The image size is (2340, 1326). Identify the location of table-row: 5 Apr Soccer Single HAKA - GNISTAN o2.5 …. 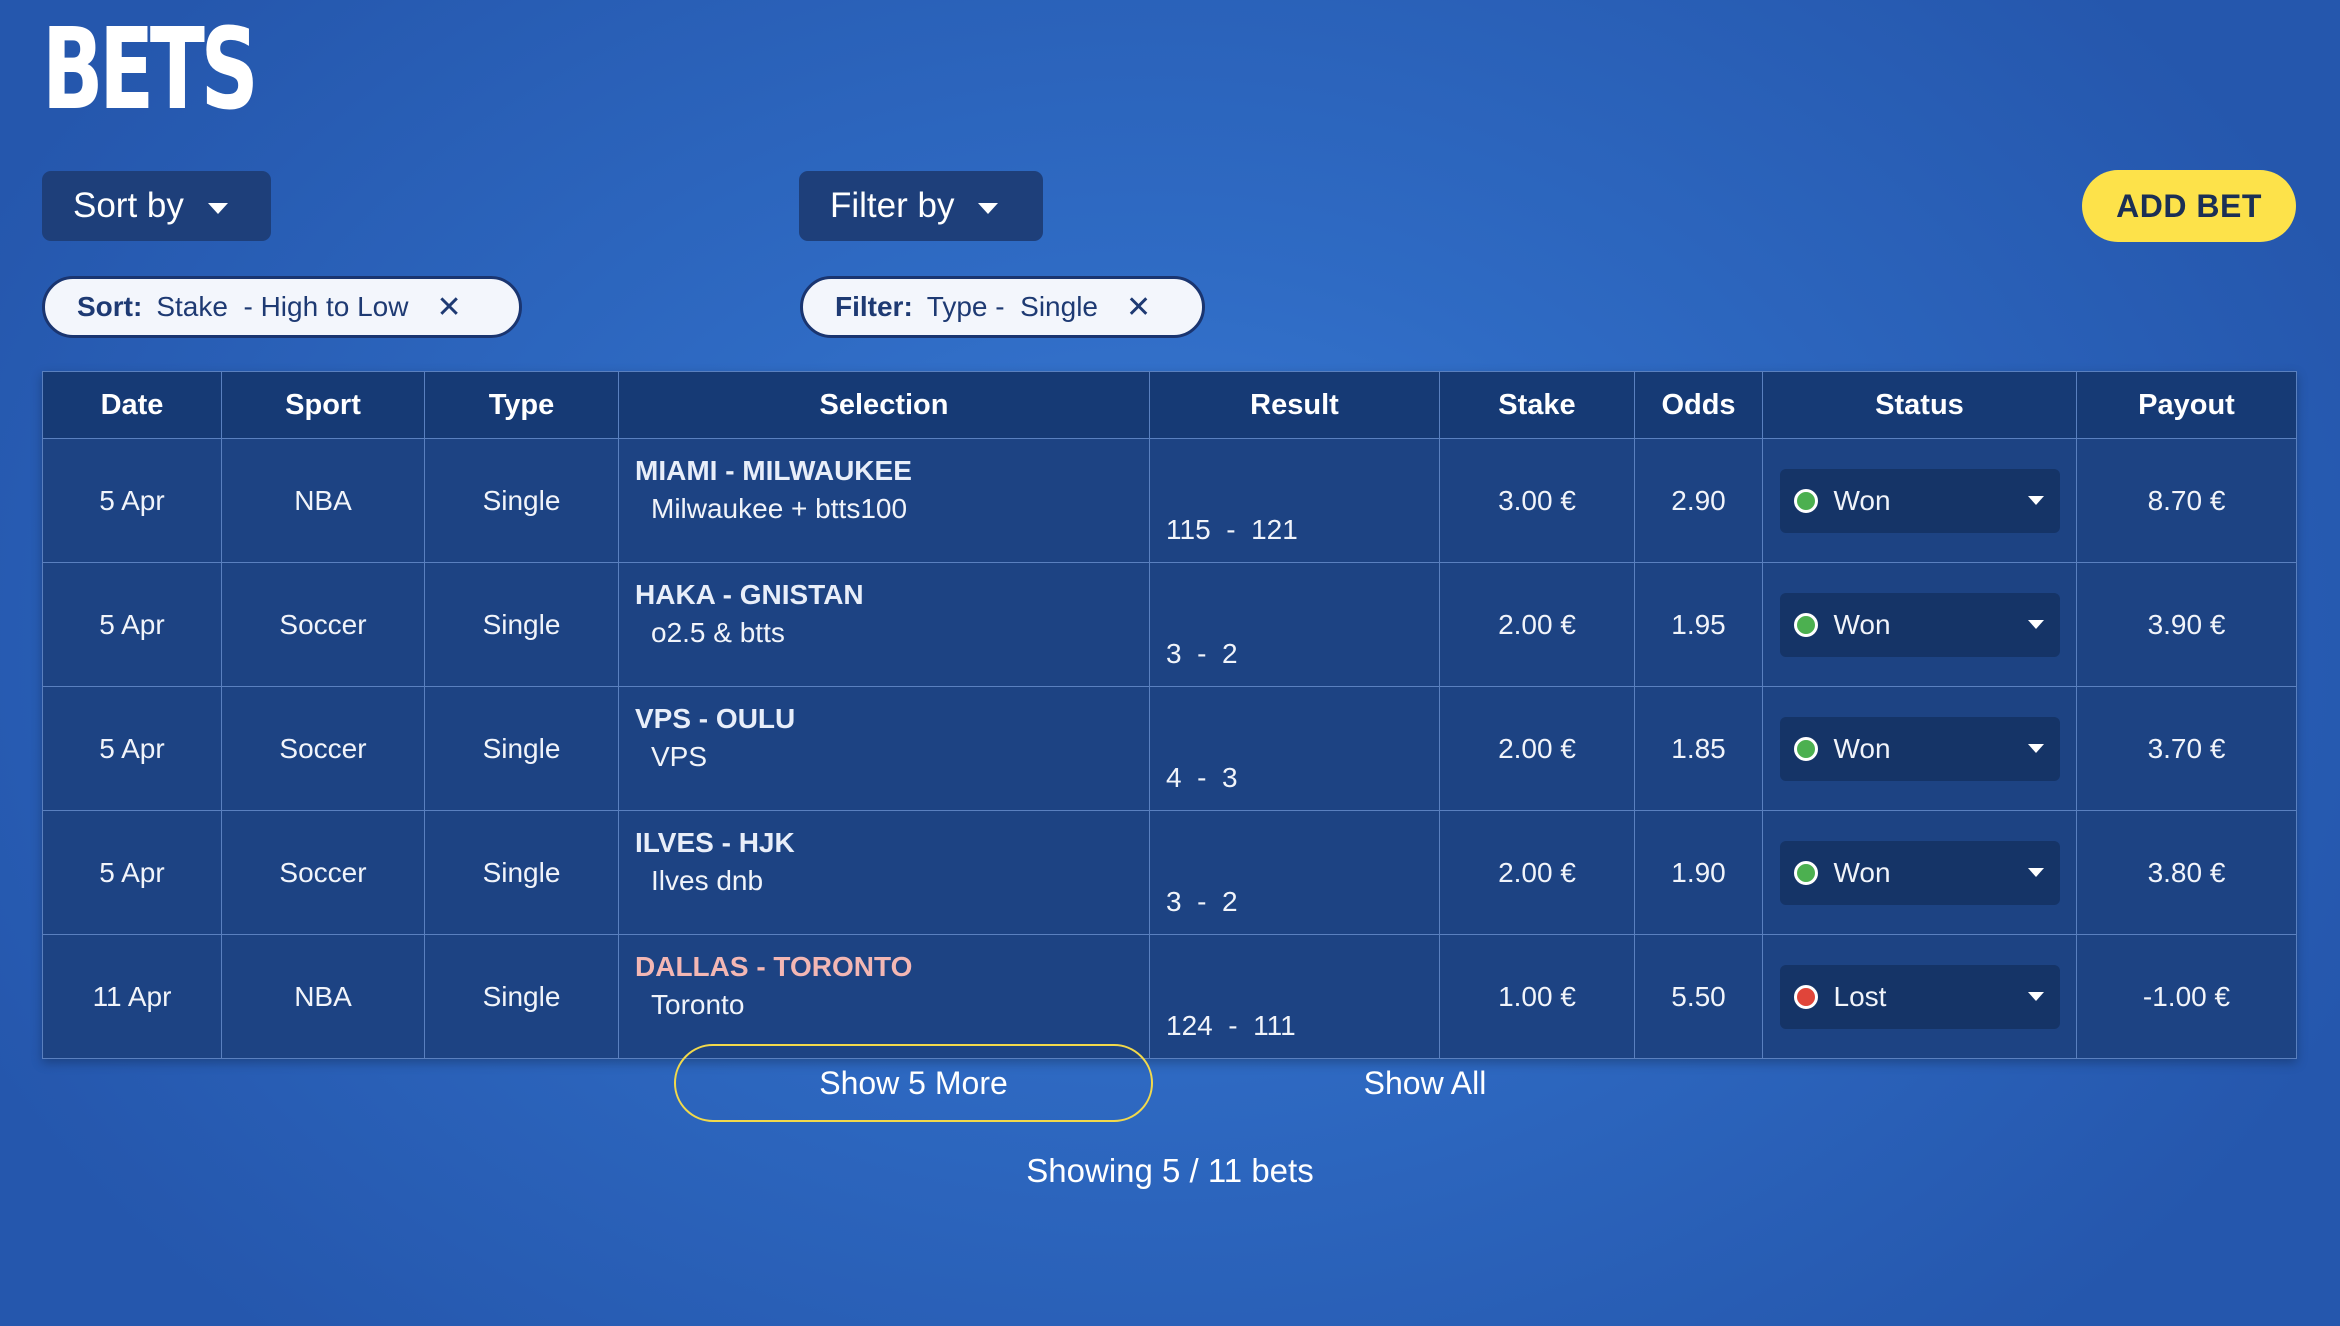
(1169, 624).